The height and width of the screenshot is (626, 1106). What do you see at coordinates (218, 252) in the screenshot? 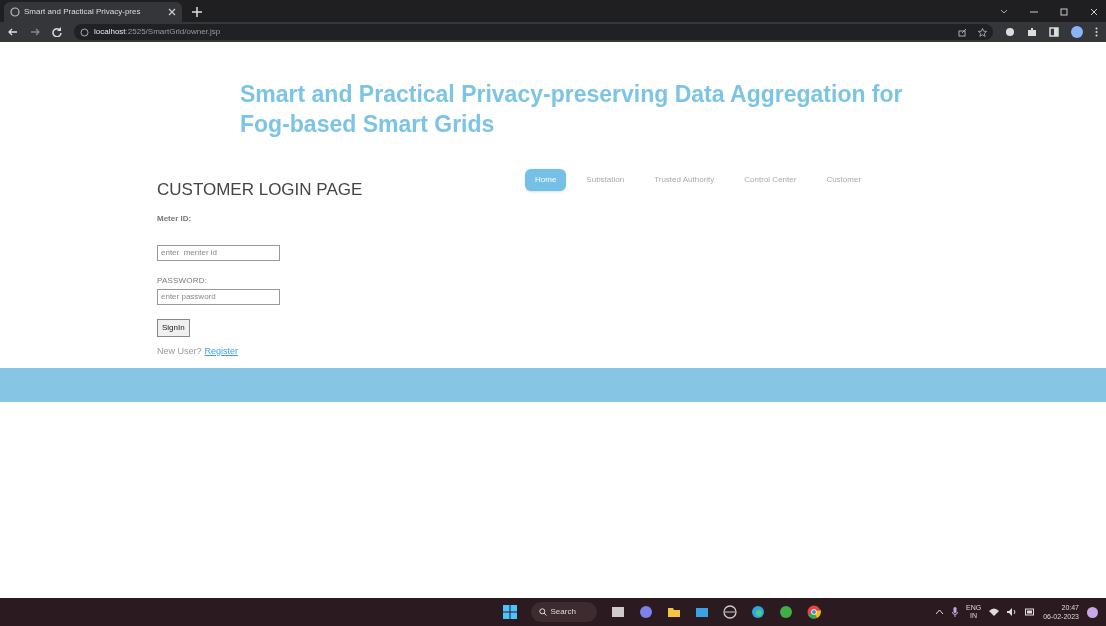
I see `input-field: enter menter id` at bounding box center [218, 252].